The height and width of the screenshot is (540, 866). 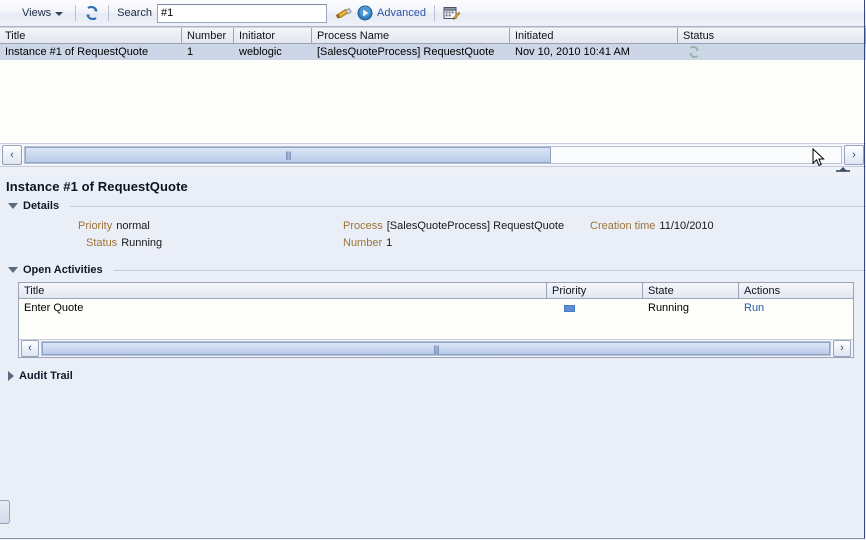 I want to click on collapse-left-pane-handle, so click(x=5, y=512).